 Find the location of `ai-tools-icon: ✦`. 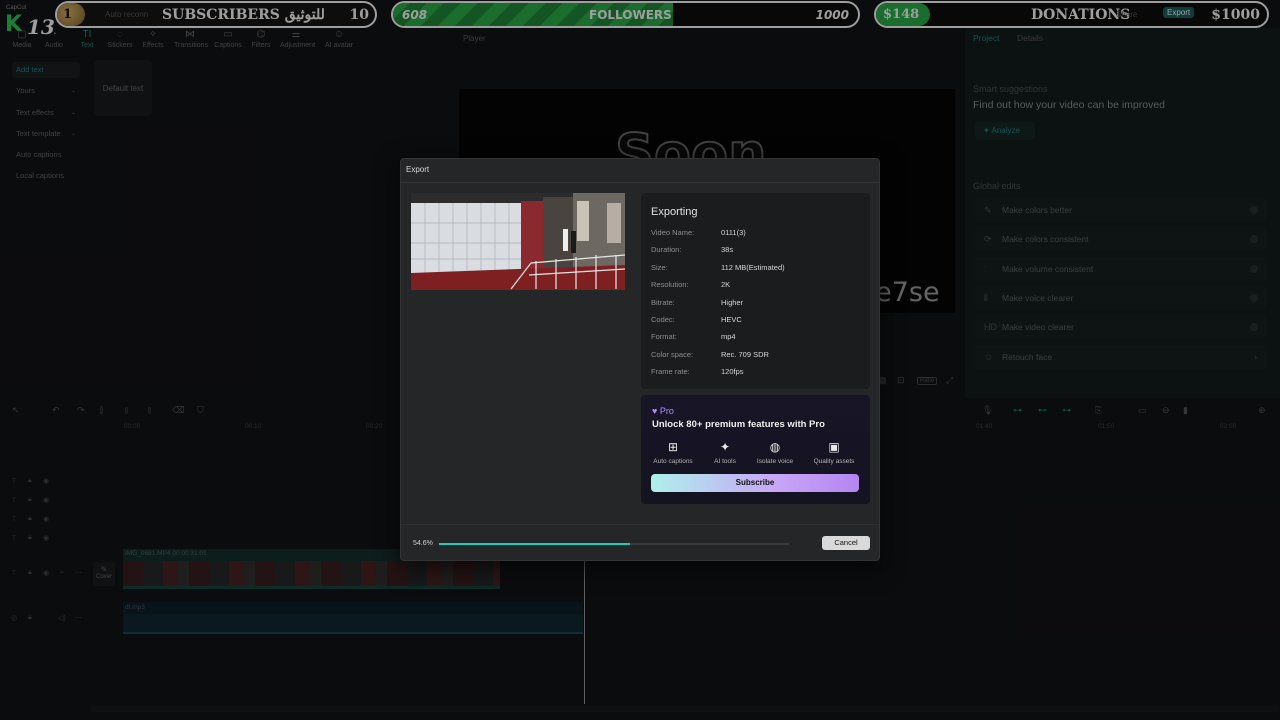

ai-tools-icon: ✦ is located at coordinates (725, 447).